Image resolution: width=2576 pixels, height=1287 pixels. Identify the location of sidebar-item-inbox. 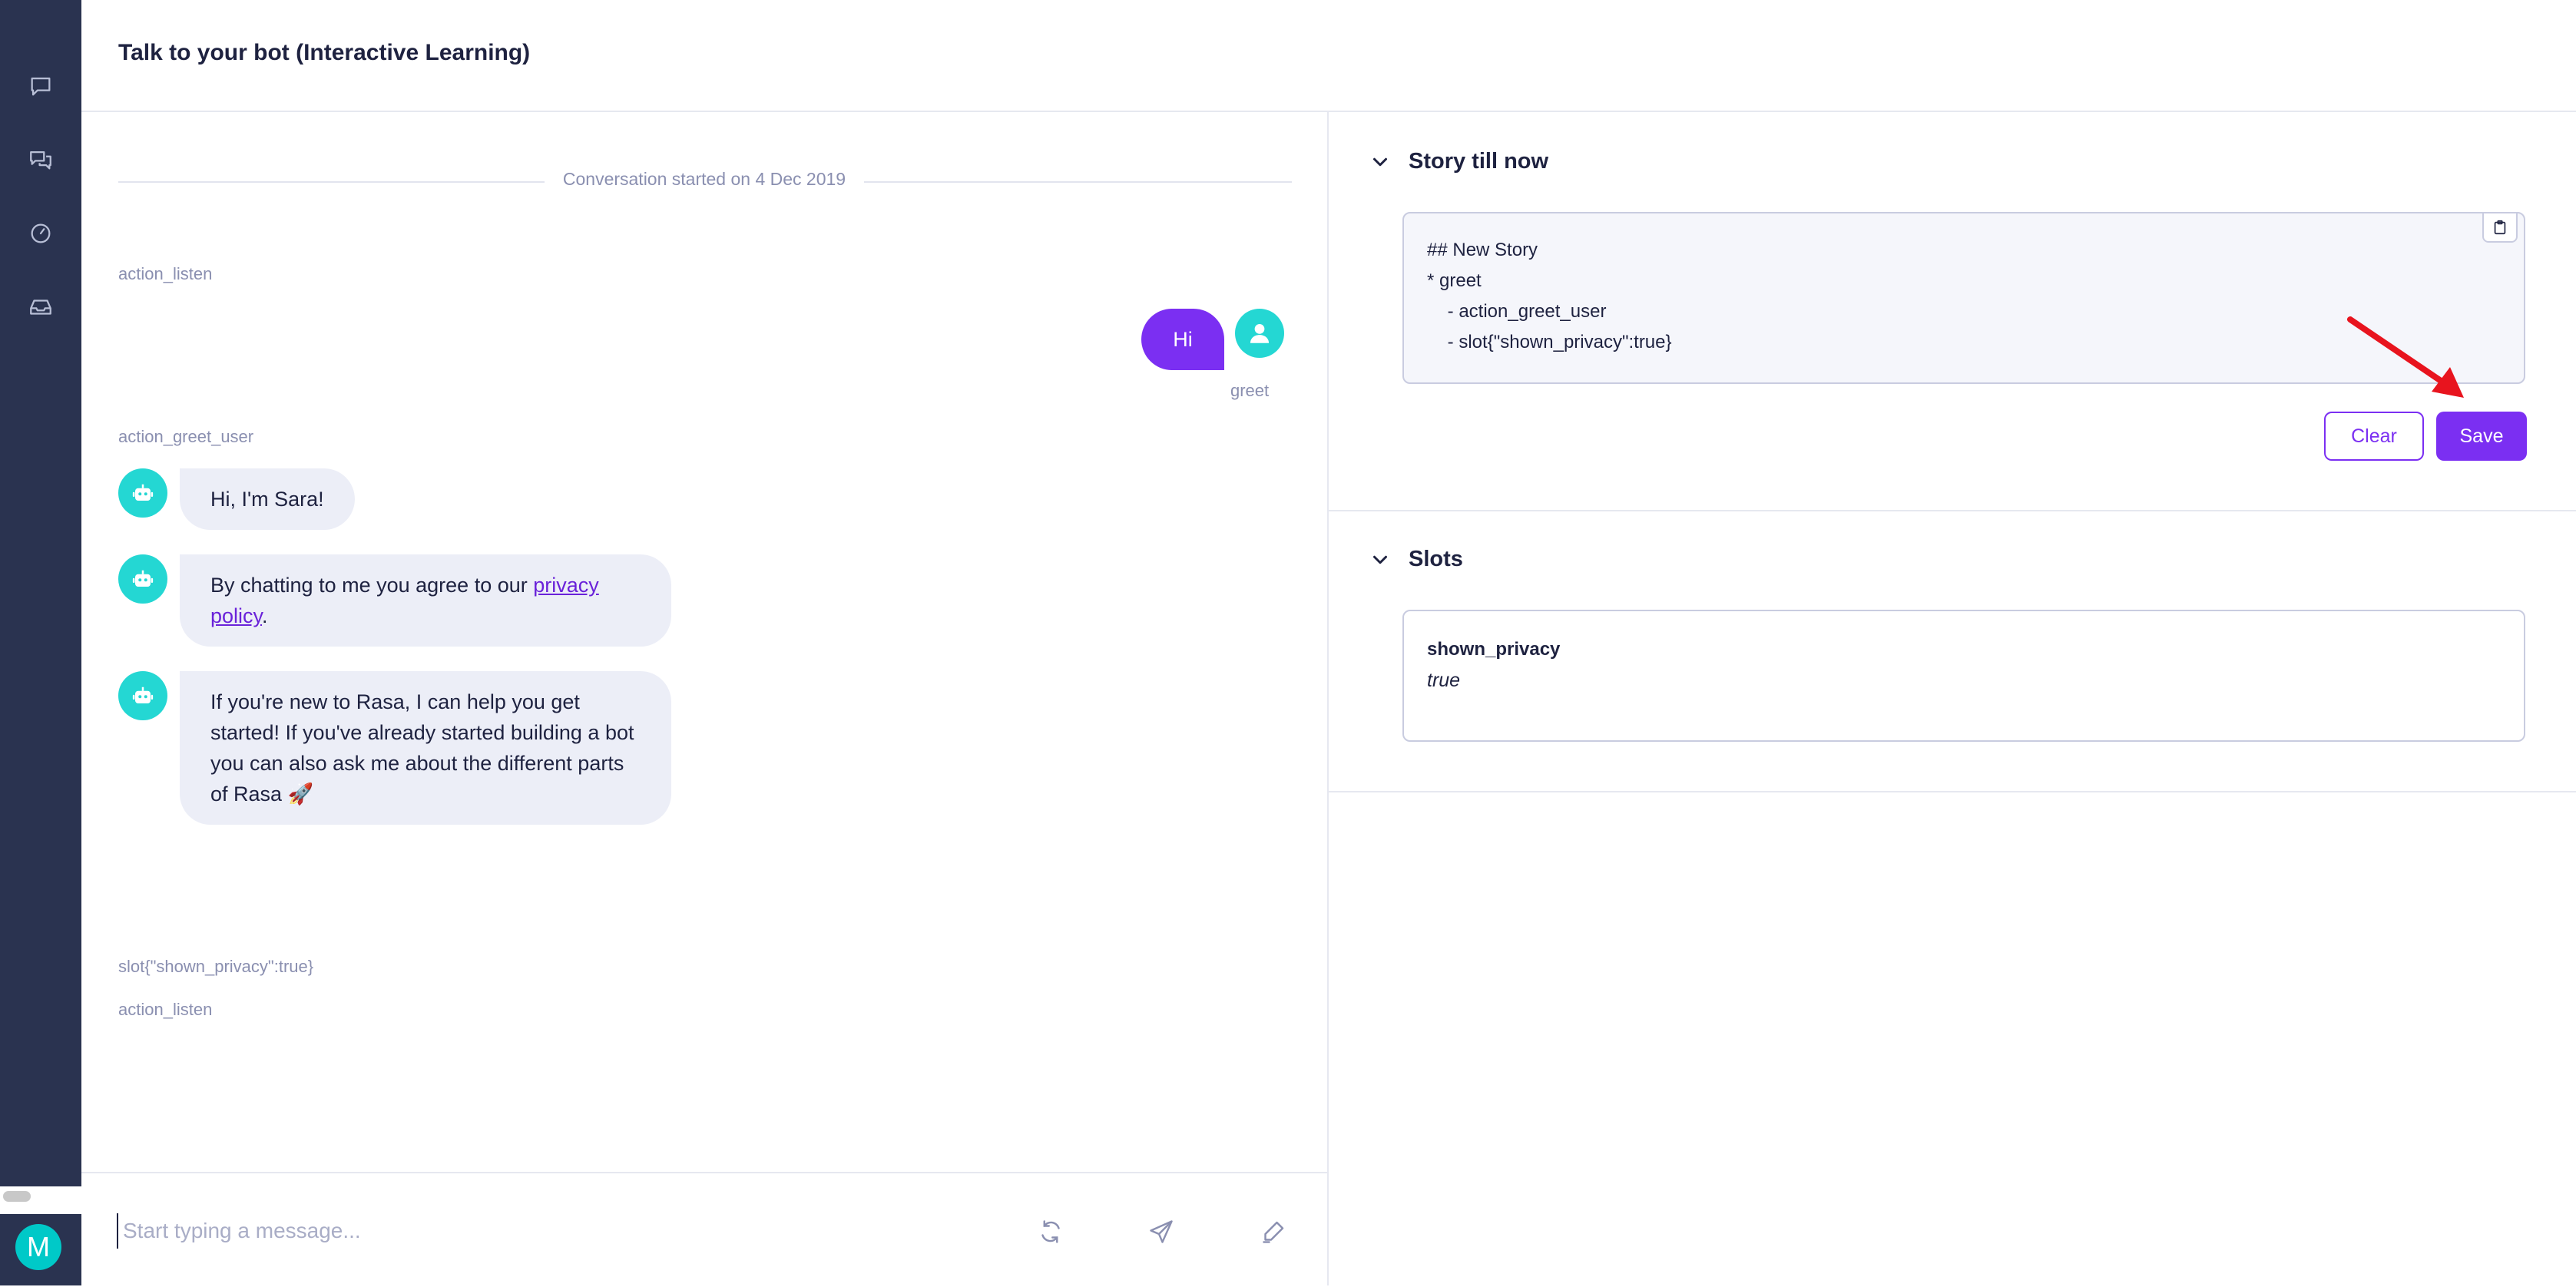
(40, 307).